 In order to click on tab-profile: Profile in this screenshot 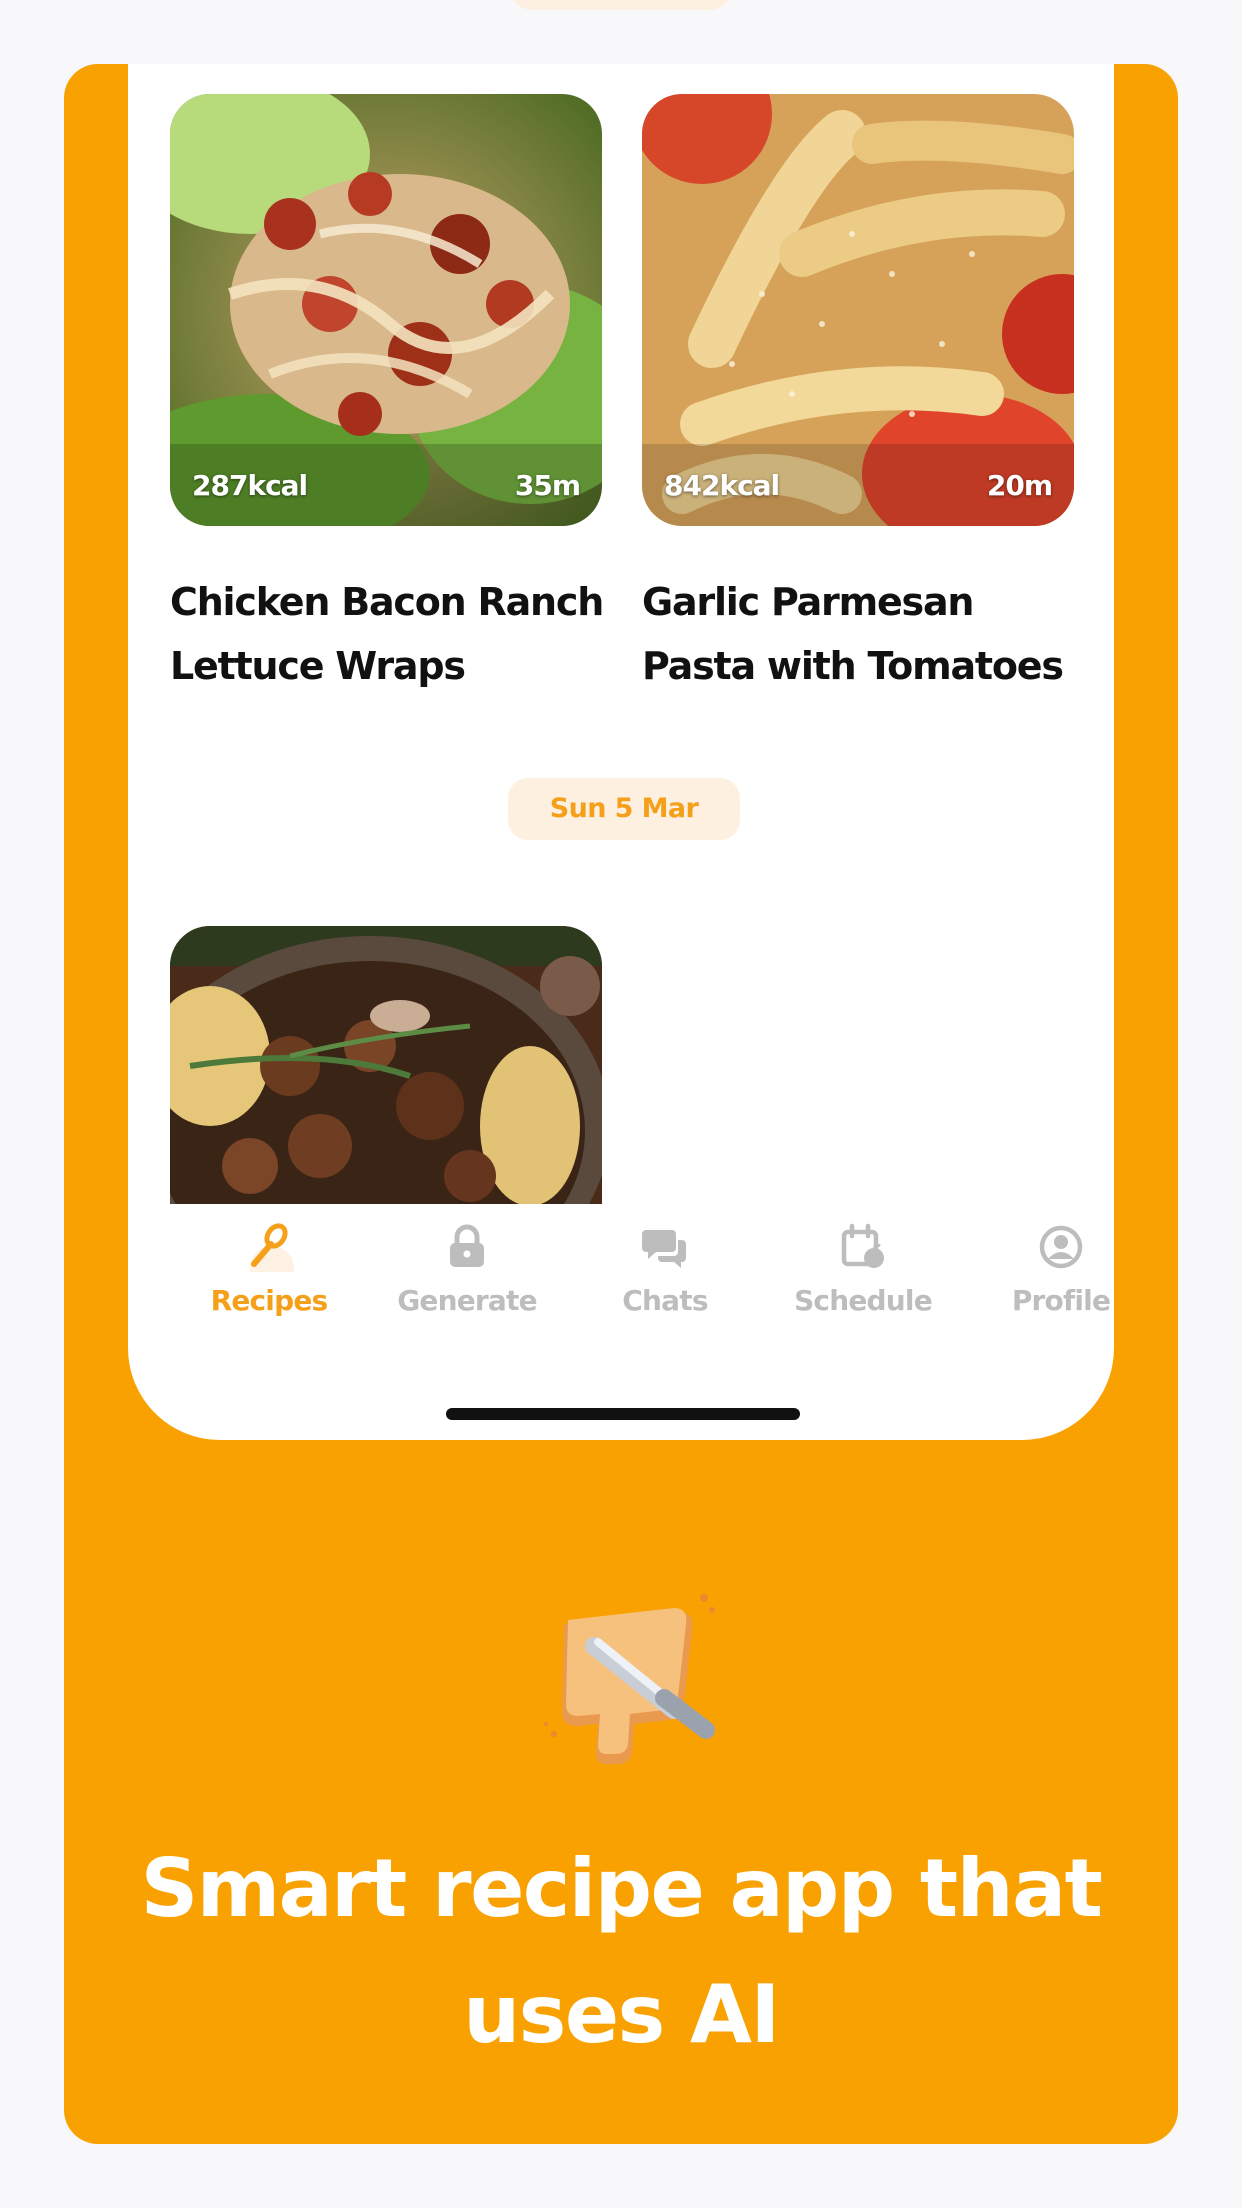, I will do `click(1038, 1269)`.